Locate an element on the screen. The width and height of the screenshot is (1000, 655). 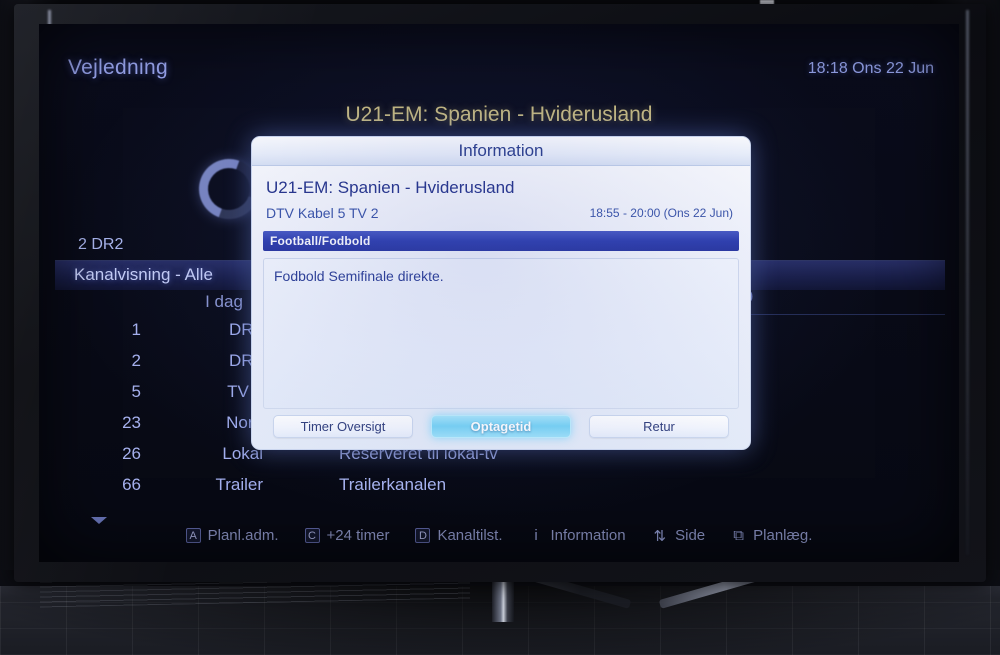
clock-display: 18:18 Ons 22 Jun is located at coordinates (870, 68).